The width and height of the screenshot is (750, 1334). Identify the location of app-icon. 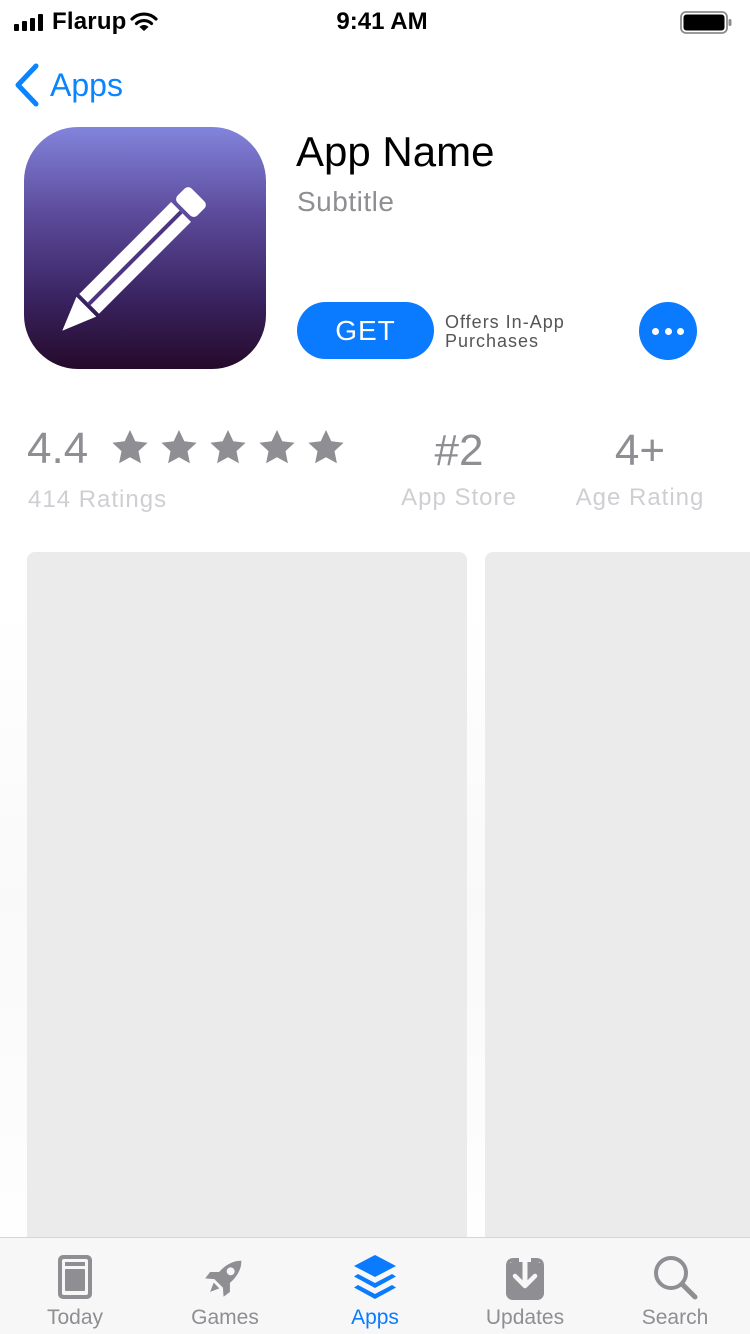
(145, 248).